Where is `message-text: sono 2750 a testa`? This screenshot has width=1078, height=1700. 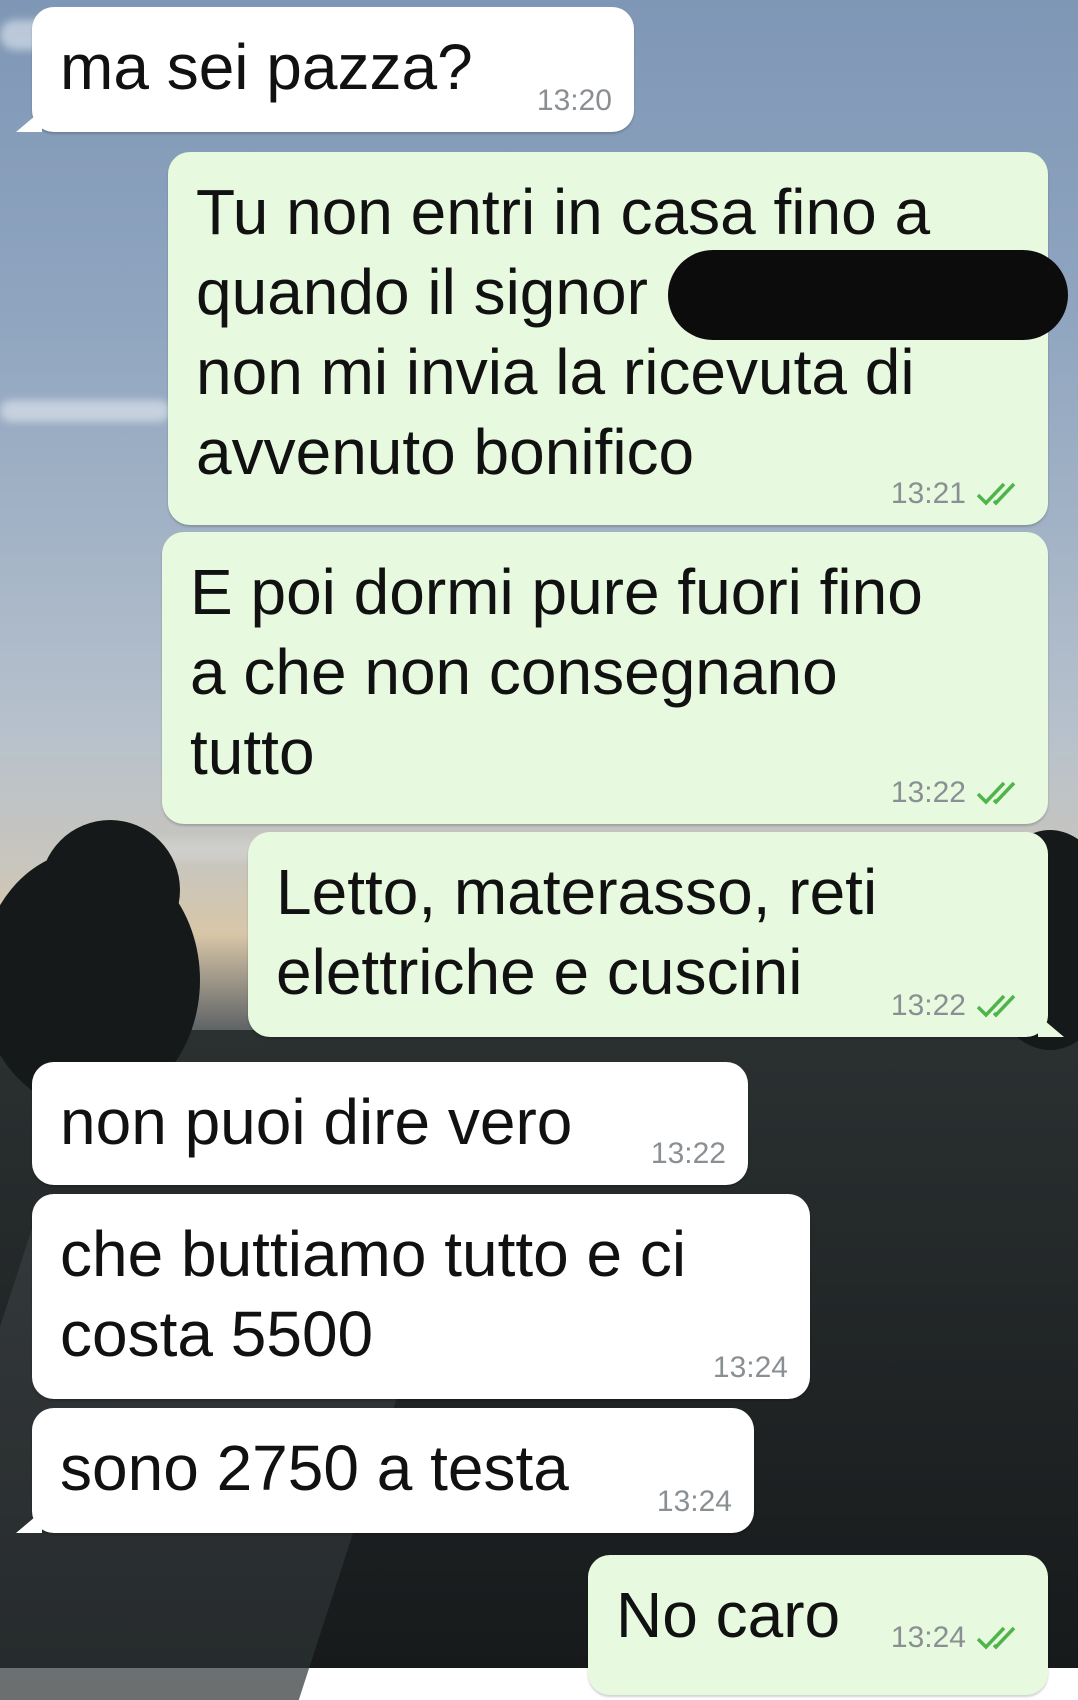
message-text: sono 2750 a testa is located at coordinates (314, 1468).